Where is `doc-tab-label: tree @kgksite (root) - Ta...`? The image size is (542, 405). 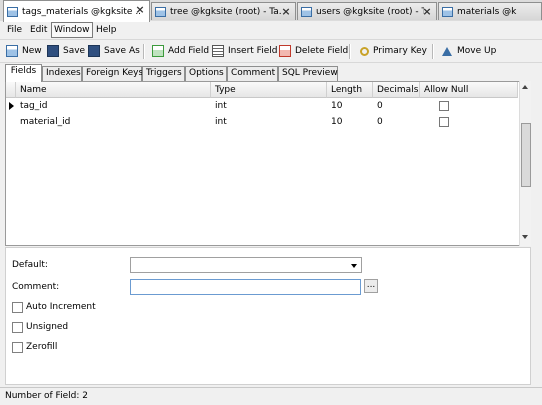 doc-tab-label: tree @kgksite (root) - Ta... is located at coordinates (226, 11).